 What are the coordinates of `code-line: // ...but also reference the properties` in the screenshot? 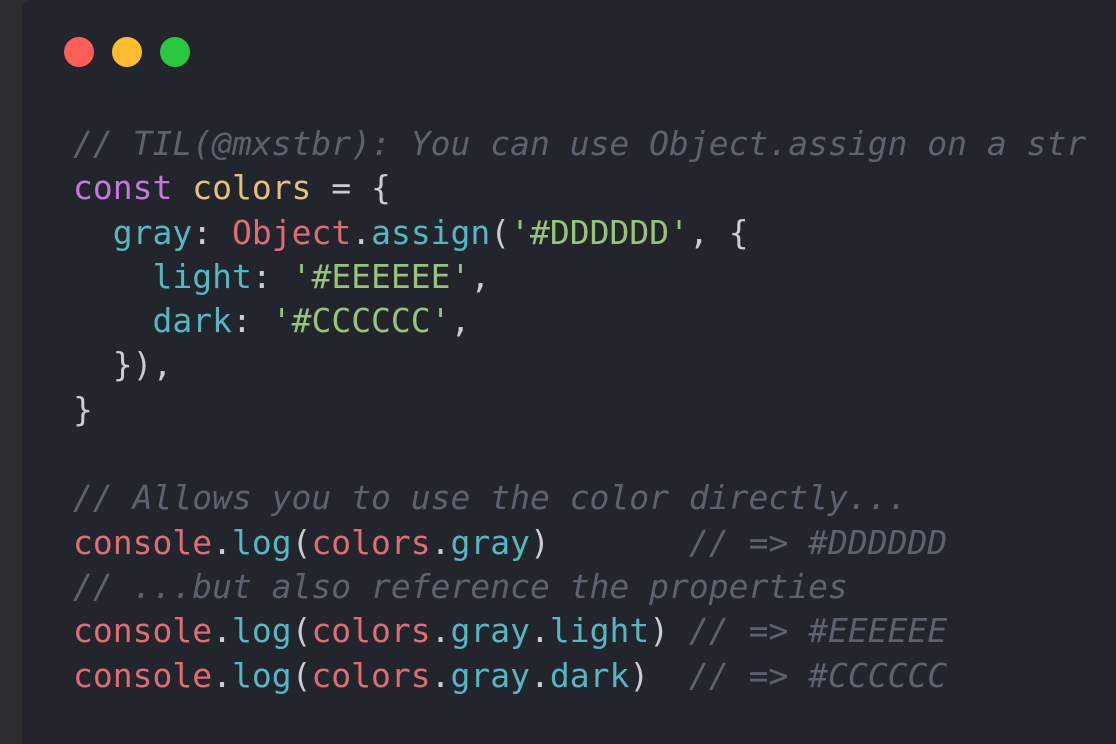 It's located at (579, 587).